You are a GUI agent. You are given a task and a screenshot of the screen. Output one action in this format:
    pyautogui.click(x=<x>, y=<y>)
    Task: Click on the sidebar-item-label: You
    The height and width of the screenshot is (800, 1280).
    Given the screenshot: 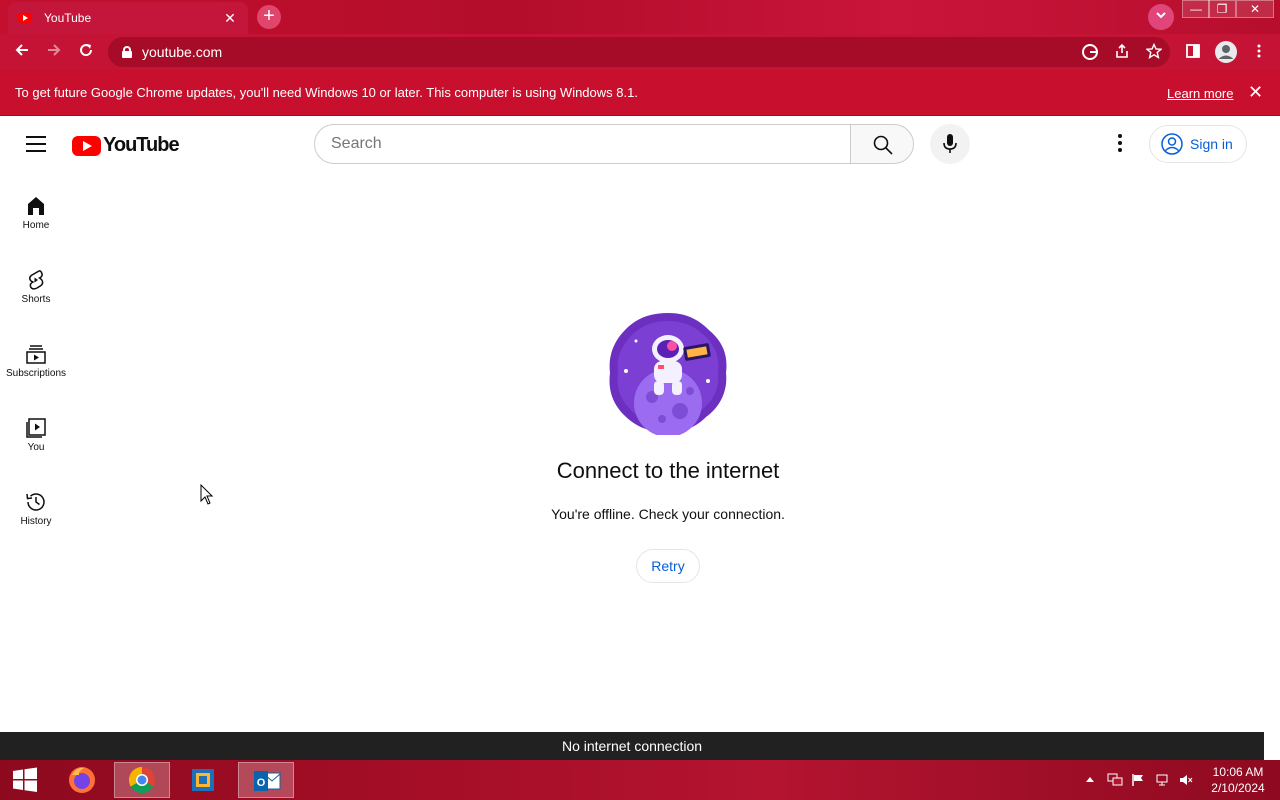 What is the action you would take?
    pyautogui.click(x=36, y=447)
    